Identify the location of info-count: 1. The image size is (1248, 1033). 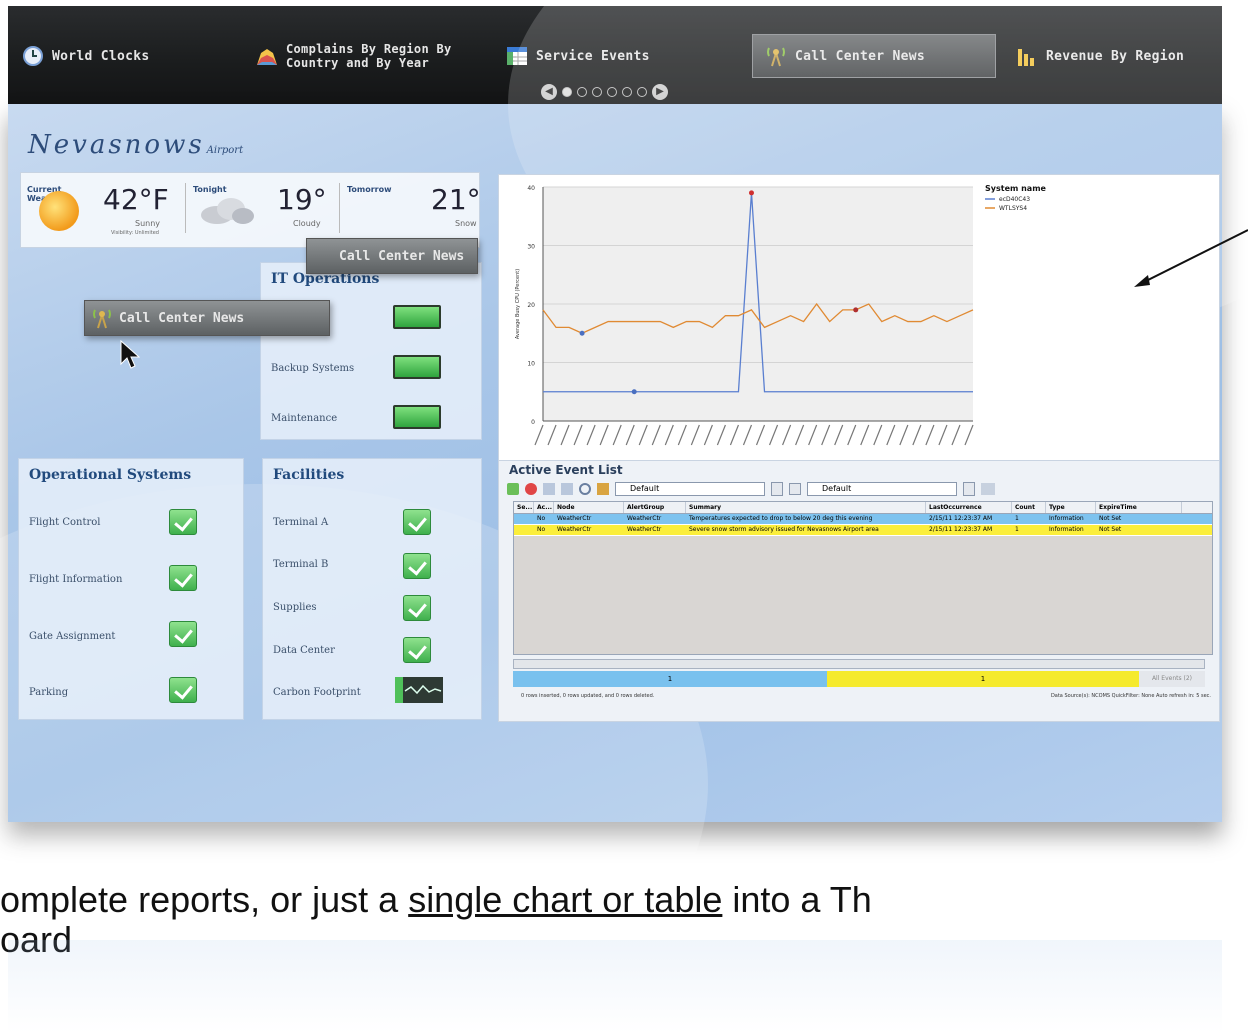
(670, 679).